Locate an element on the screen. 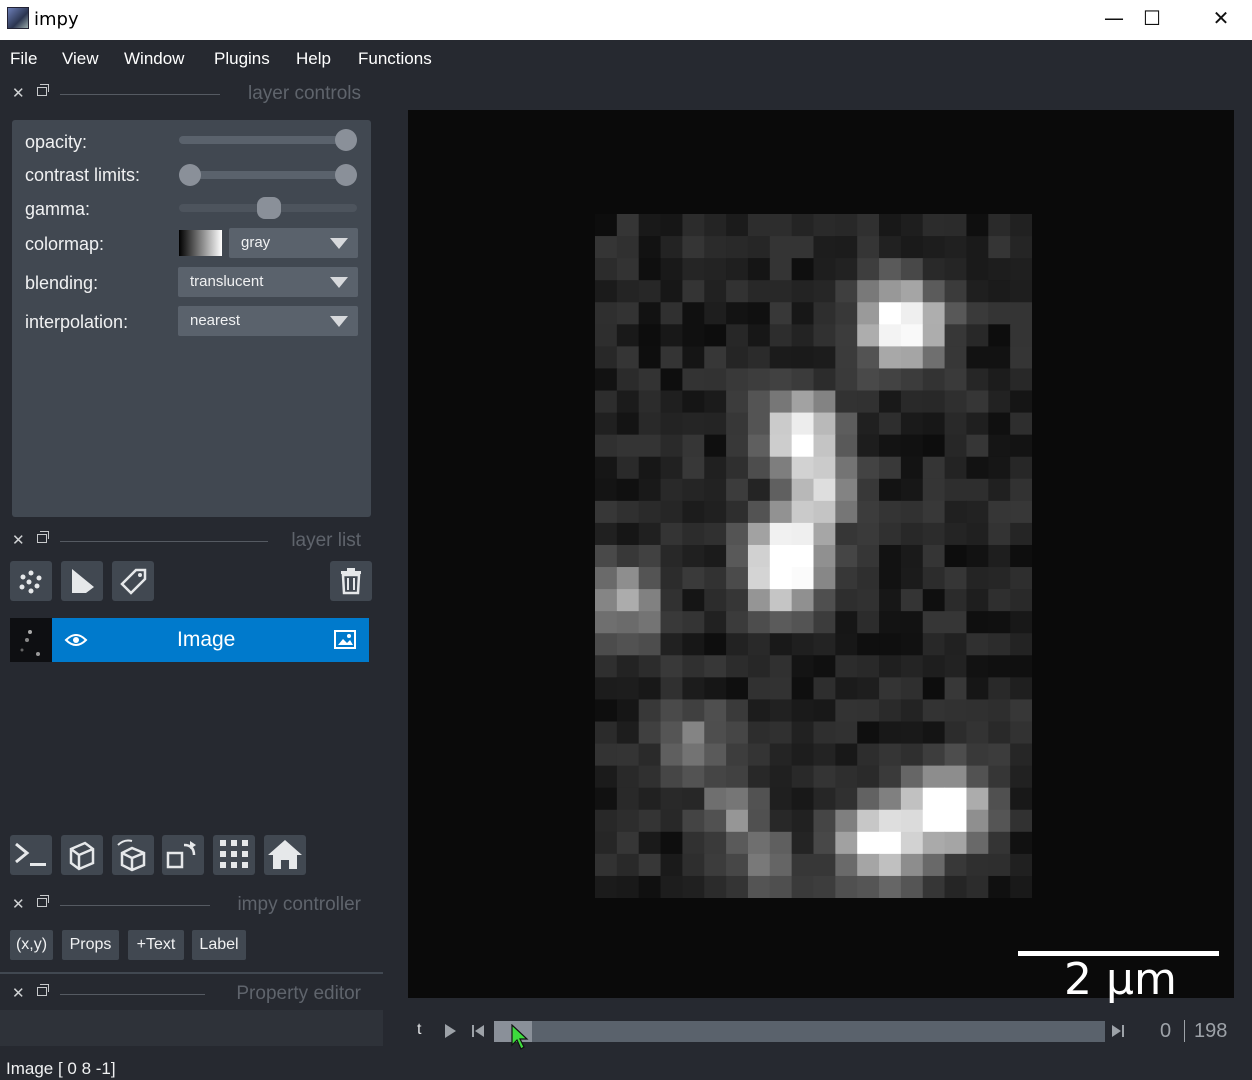 This screenshot has width=1252, height=1080. layer-controls-dock-title: ✕ layer controls is located at coordinates (191, 94).